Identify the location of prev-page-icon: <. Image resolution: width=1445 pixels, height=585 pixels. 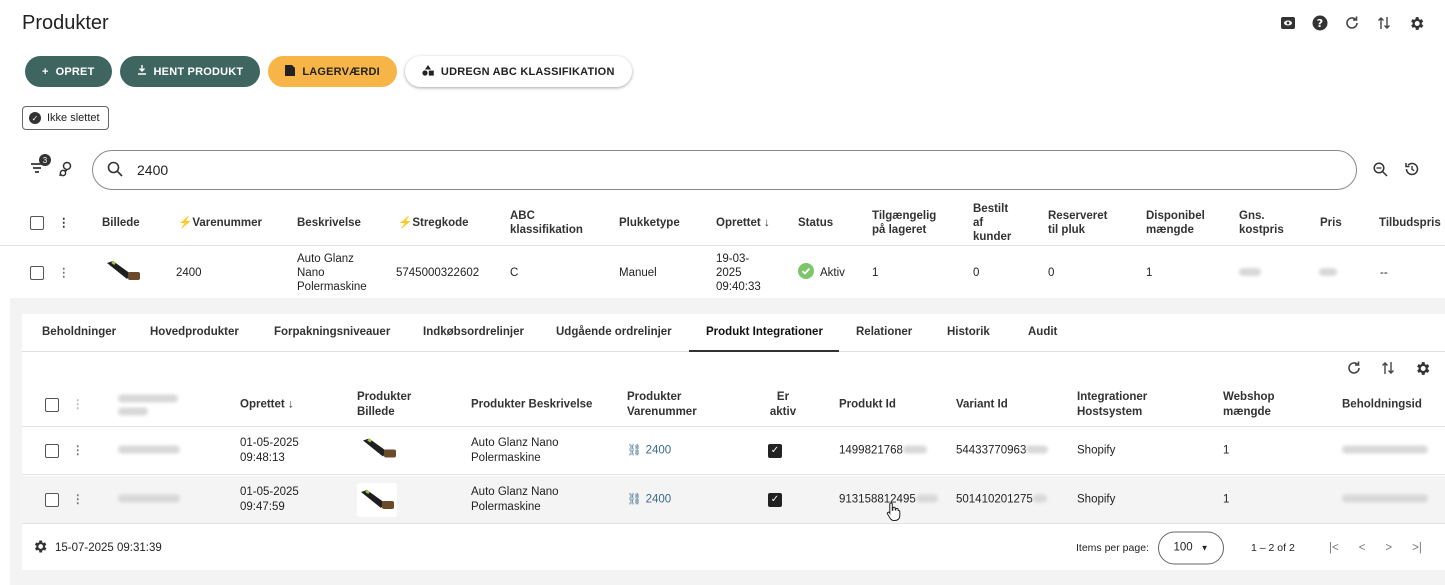
(1362, 548).